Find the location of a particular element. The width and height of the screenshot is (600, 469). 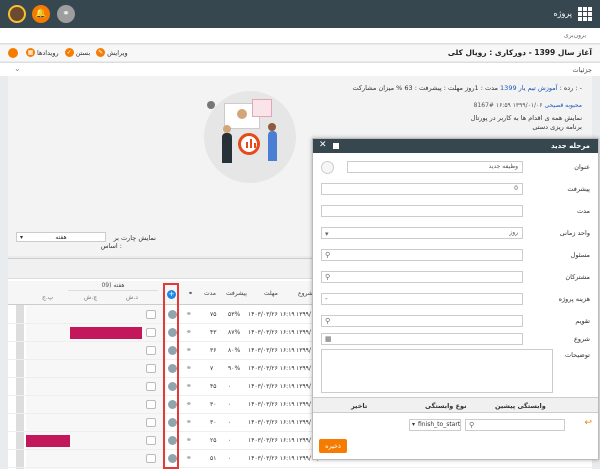

chart-card-illustration is located at coordinates (262, 108).